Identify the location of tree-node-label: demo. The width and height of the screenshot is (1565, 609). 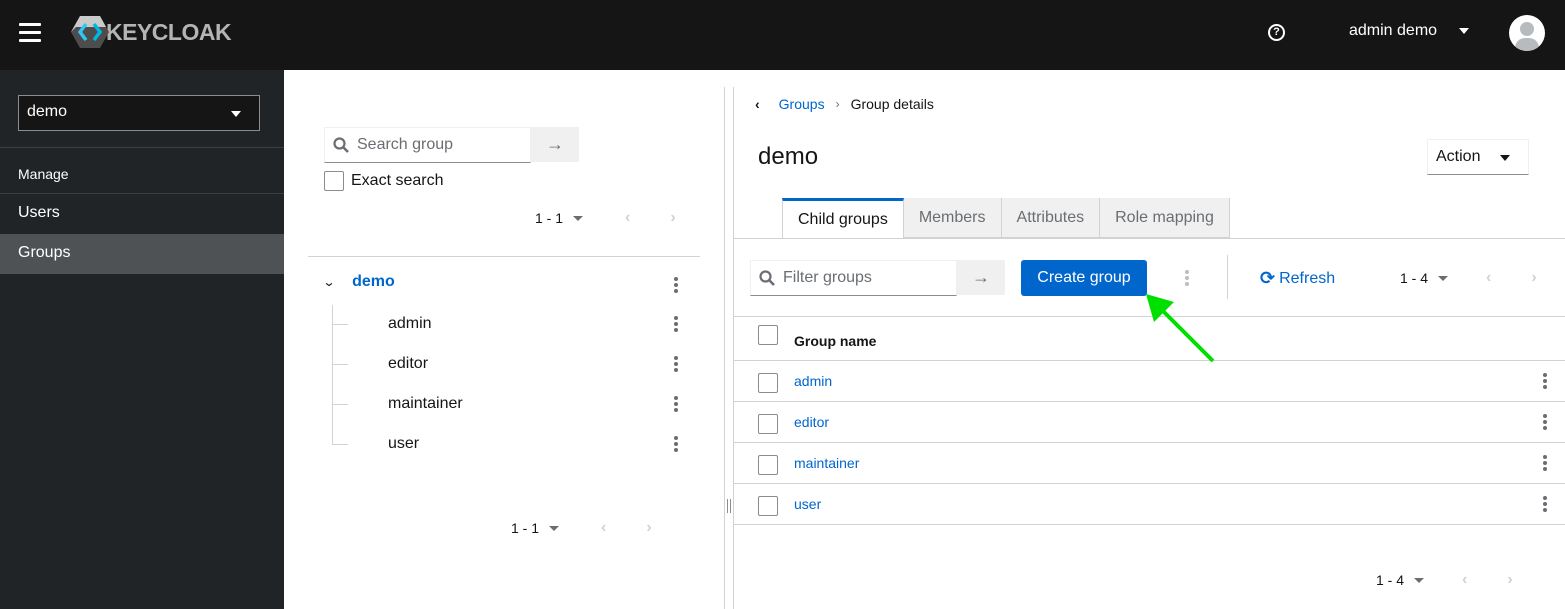
(373, 282).